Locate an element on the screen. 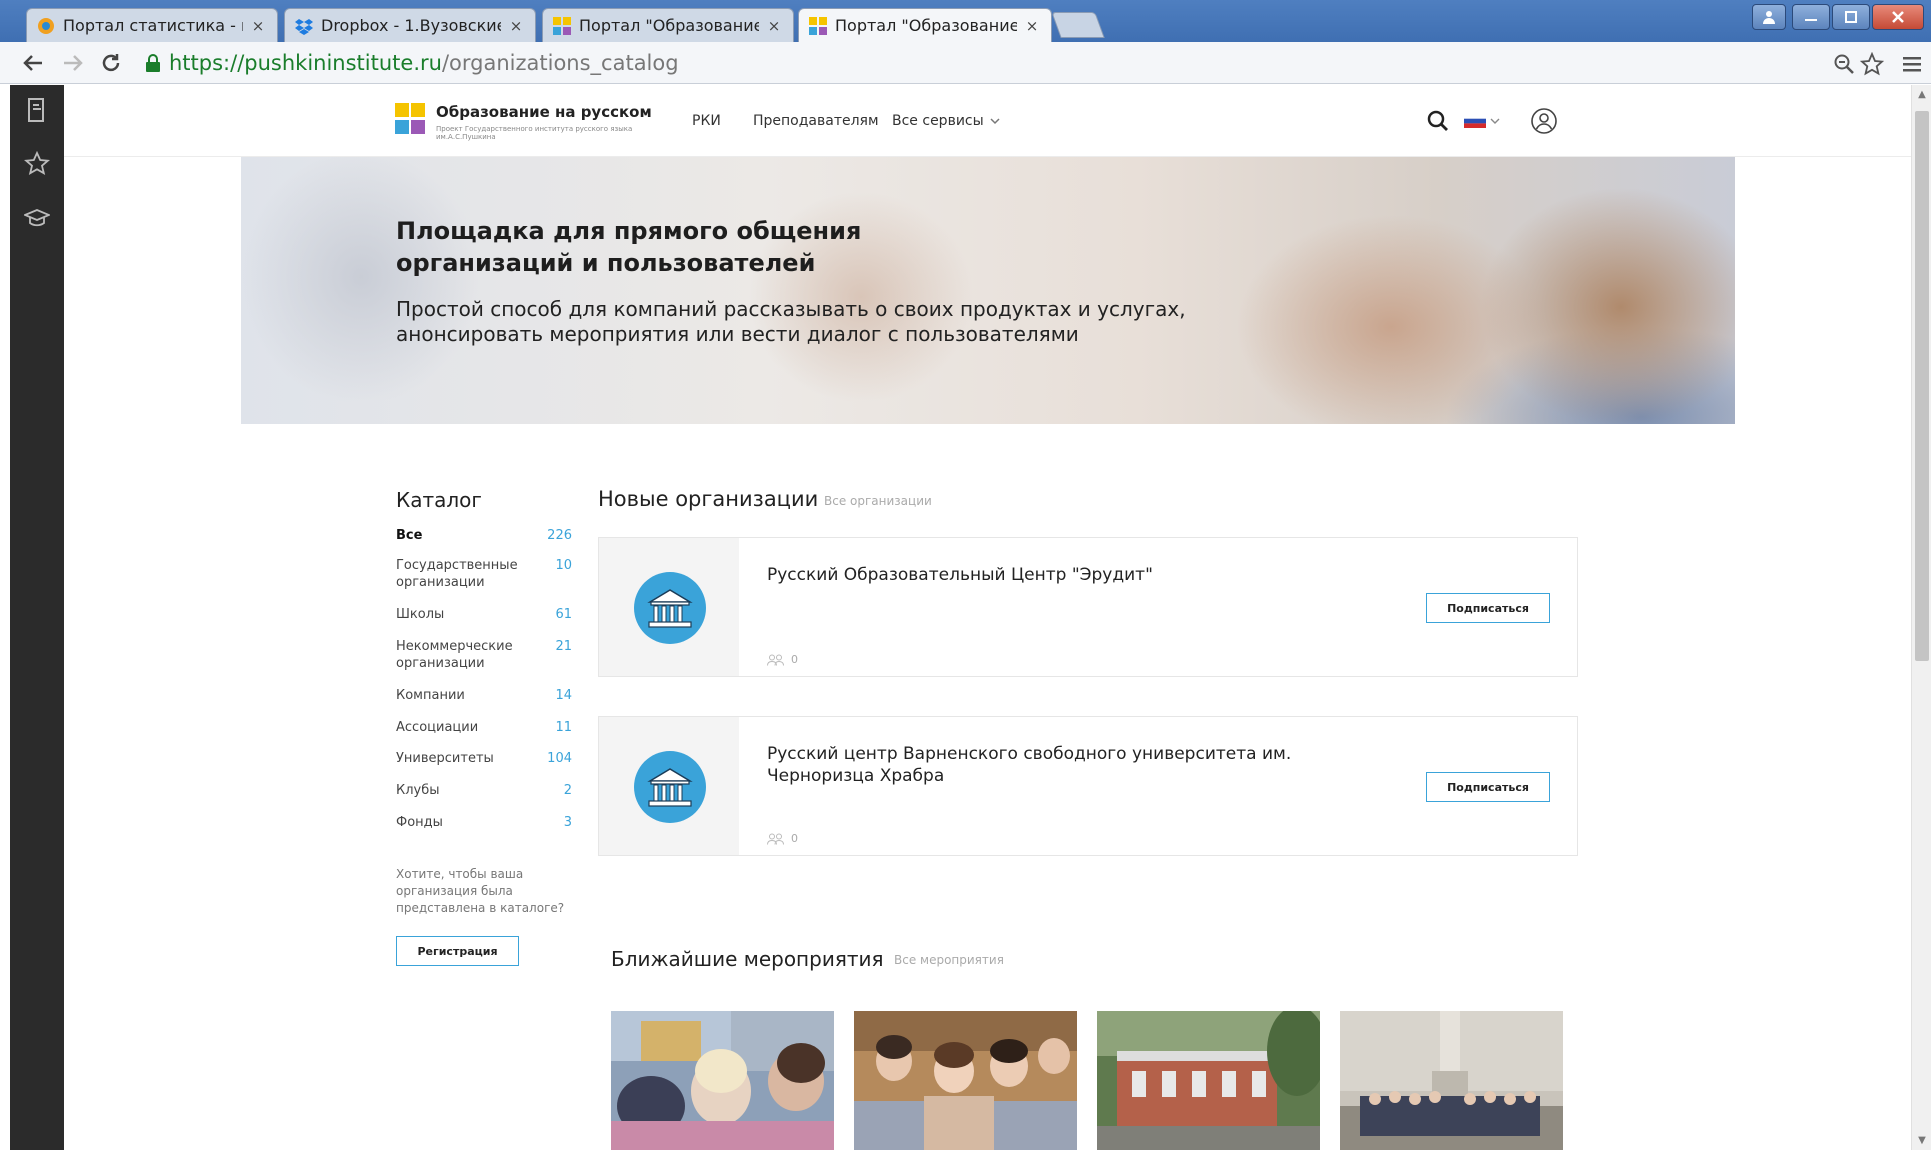 Image resolution: width=1931 pixels, height=1150 pixels. register-button: Регистрация is located at coordinates (457, 951).